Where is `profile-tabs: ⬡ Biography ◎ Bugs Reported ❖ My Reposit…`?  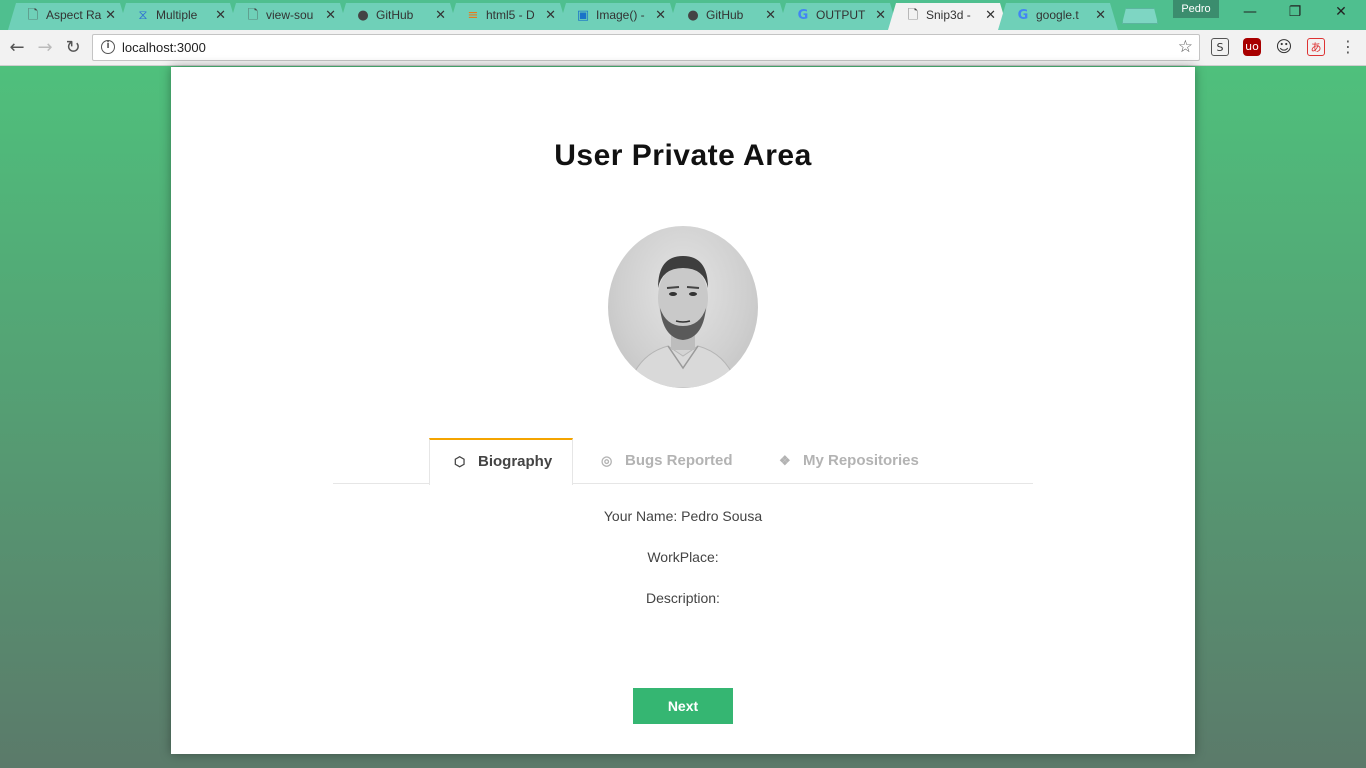
profile-tabs: ⬡ Biography ◎ Bugs Reported ❖ My Reposit… is located at coordinates (683, 461).